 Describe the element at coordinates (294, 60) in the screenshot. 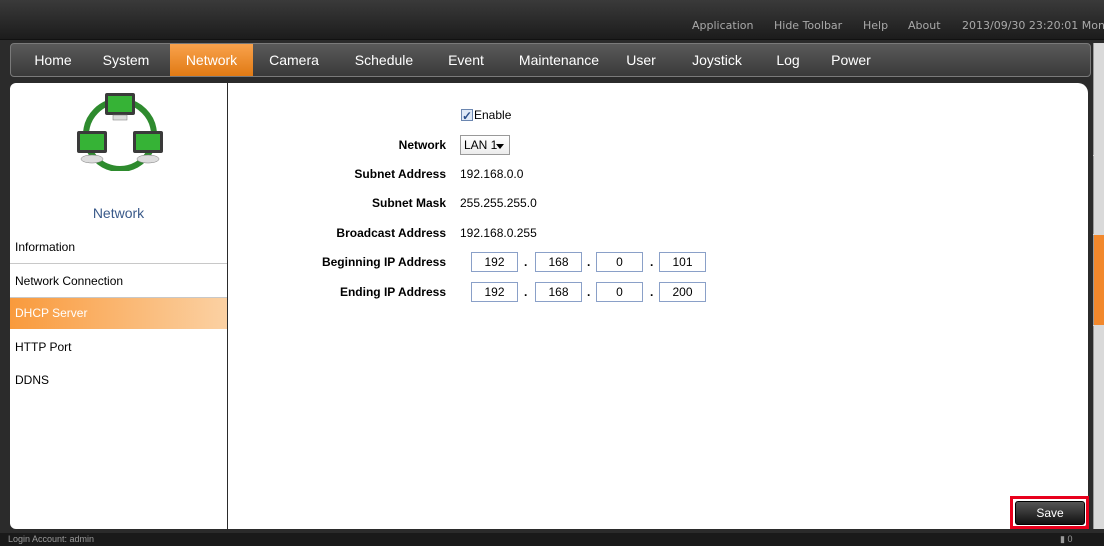

I see `menu-camera: Camera` at that location.